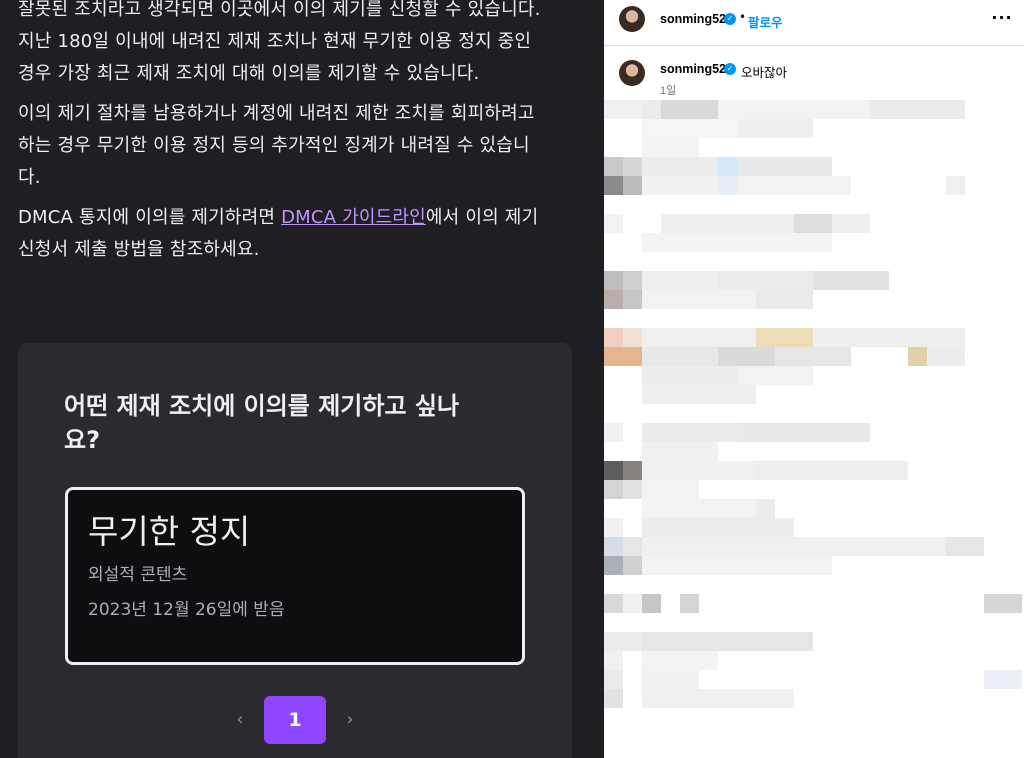 This screenshot has width=1024, height=758. What do you see at coordinates (765, 21) in the screenshot?
I see `follow-button: 팔로우` at bounding box center [765, 21].